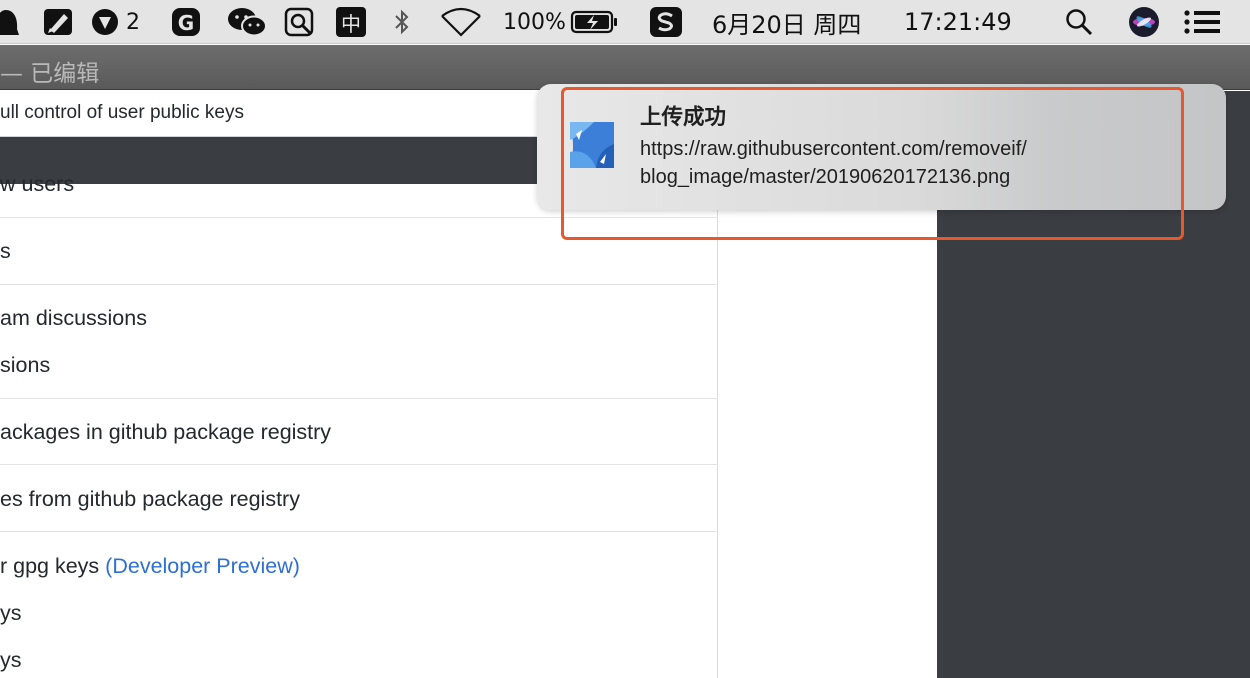 This screenshot has height=678, width=1250. What do you see at coordinates (11, 660) in the screenshot?
I see `scope-row-keys-2: ys` at bounding box center [11, 660].